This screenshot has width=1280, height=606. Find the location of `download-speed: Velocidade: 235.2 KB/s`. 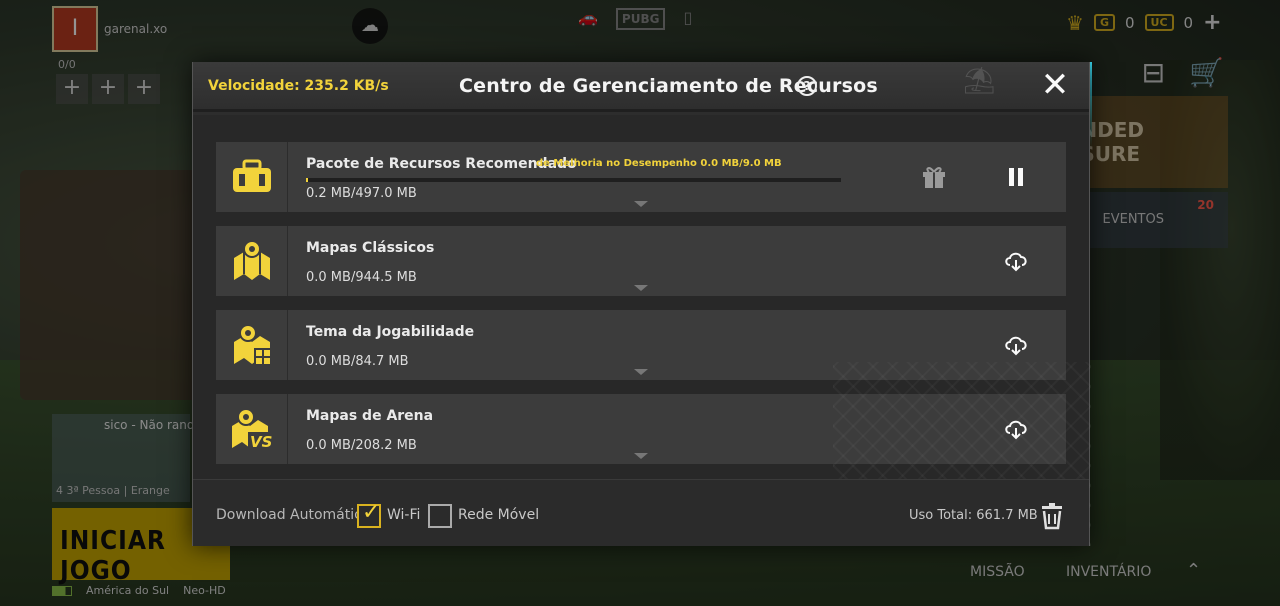

download-speed: Velocidade: 235.2 KB/s is located at coordinates (298, 86).